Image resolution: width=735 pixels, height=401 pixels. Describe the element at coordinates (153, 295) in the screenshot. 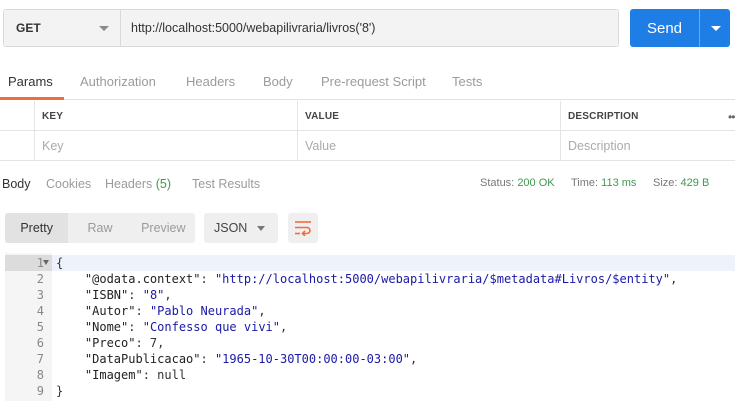

I see `json-string: "8"` at that location.